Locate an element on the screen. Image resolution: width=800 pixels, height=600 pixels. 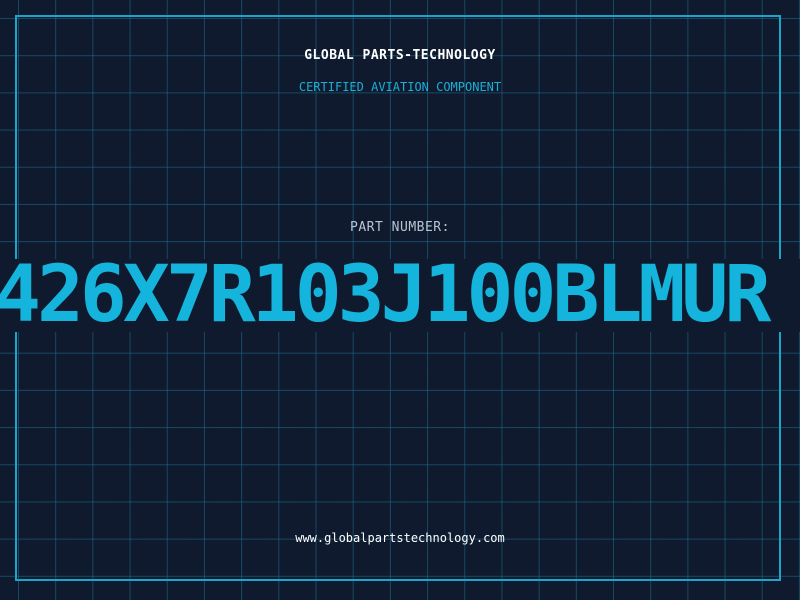
part-number-band: 426X7R103J100BLMUR is located at coordinates (400, 295).